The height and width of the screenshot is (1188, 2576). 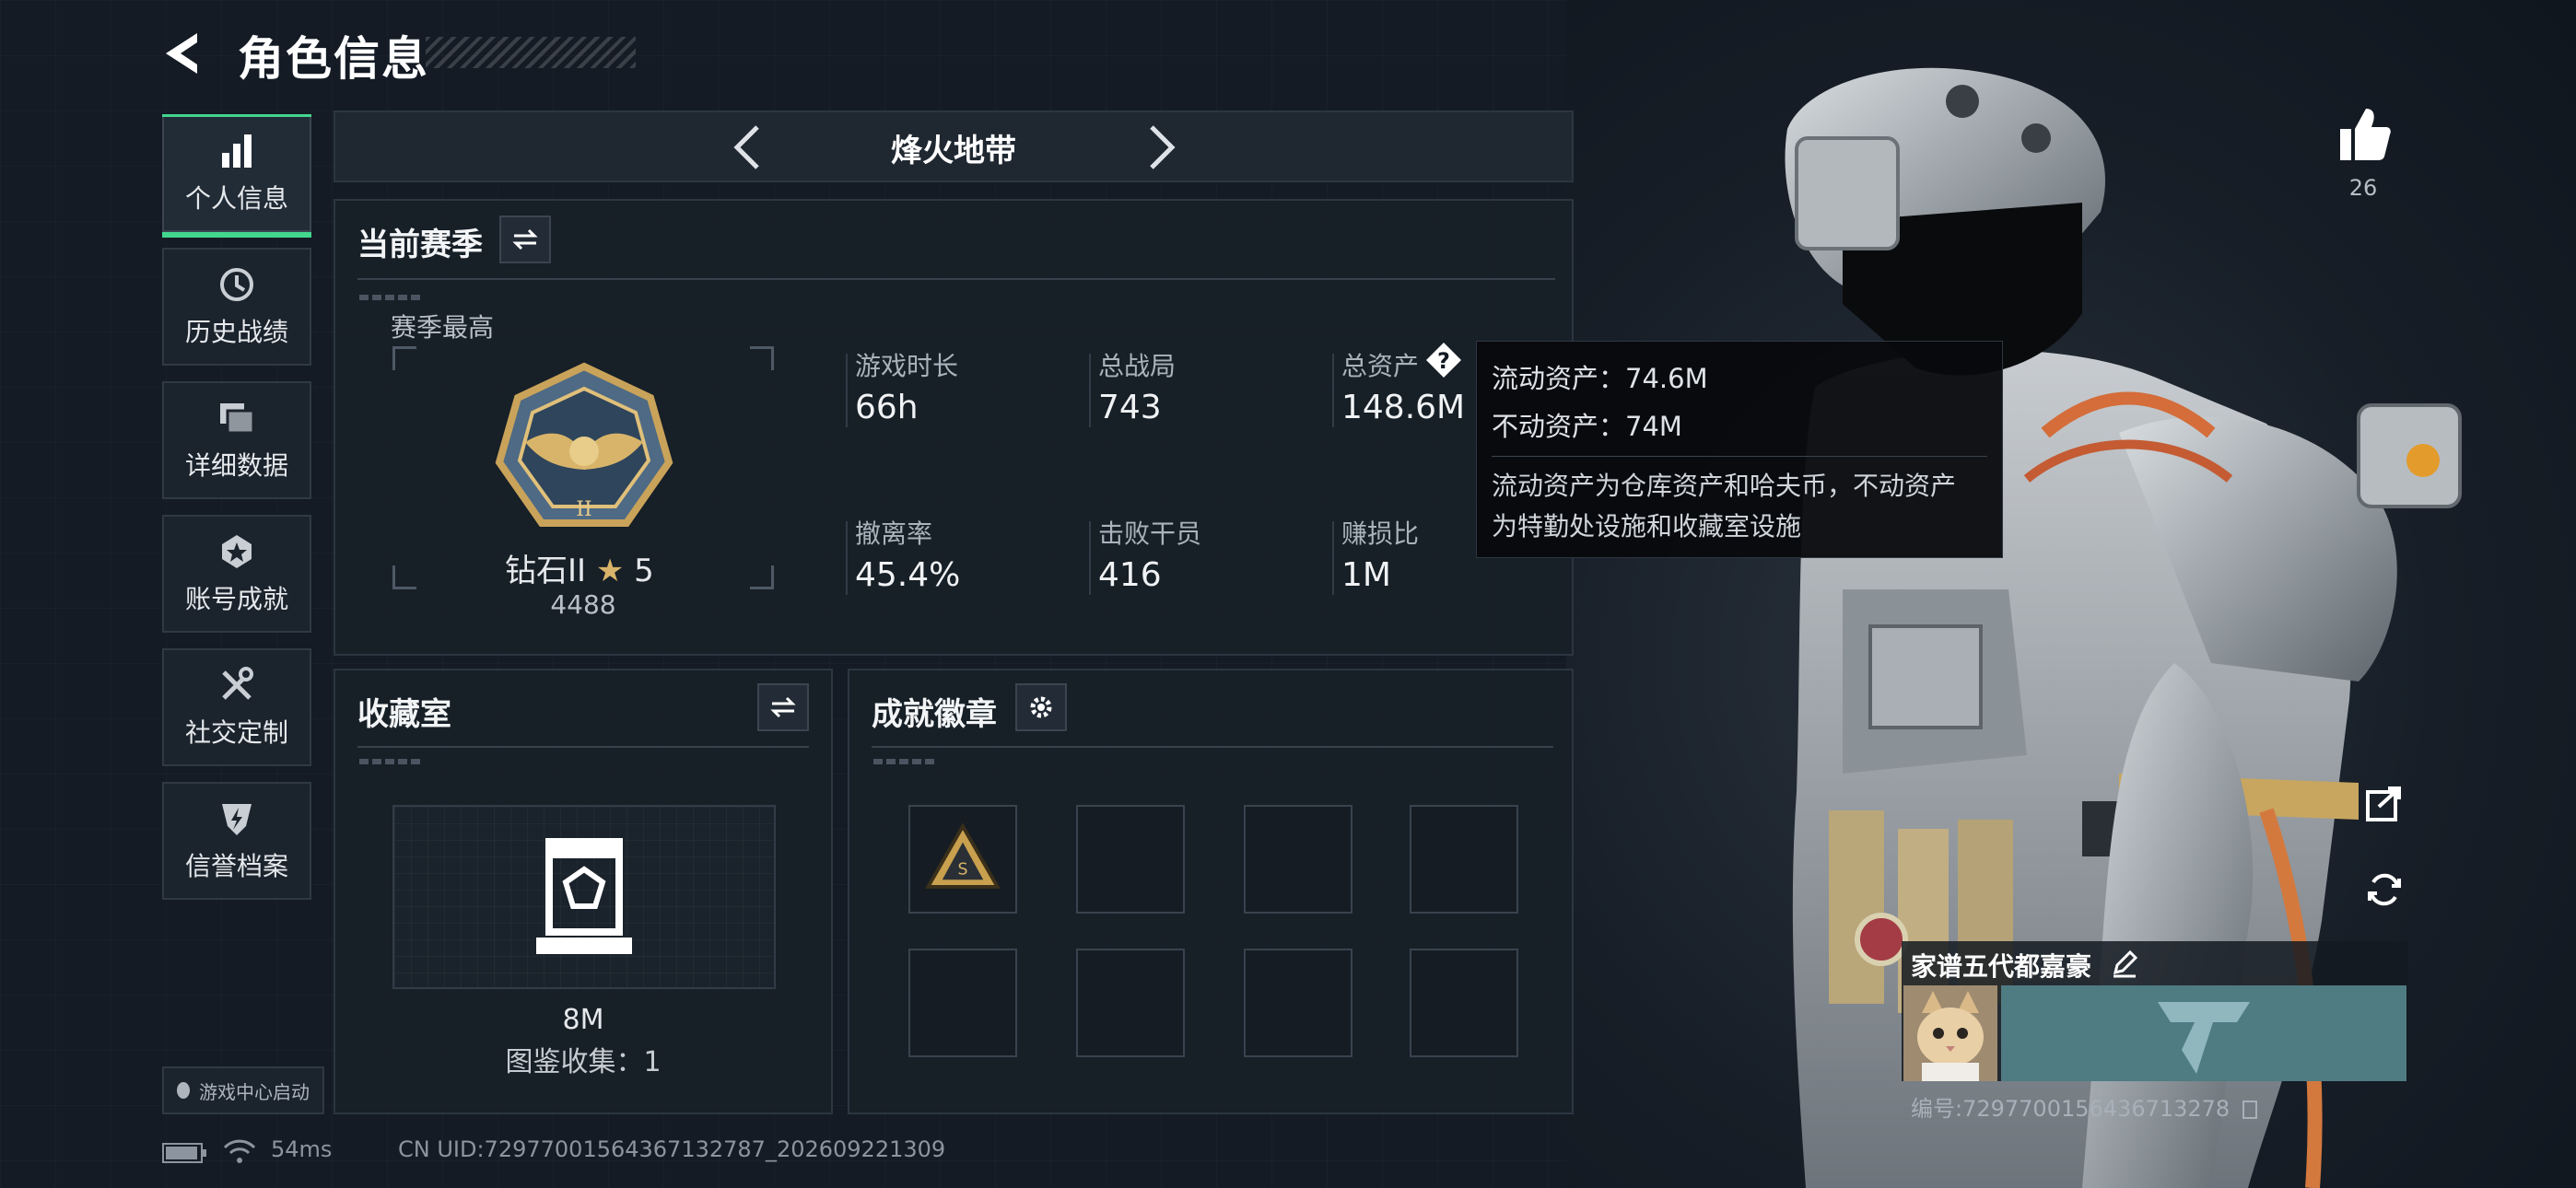 What do you see at coordinates (583, 1062) in the screenshot?
I see `collection-count: 图鉴收集：1` at bounding box center [583, 1062].